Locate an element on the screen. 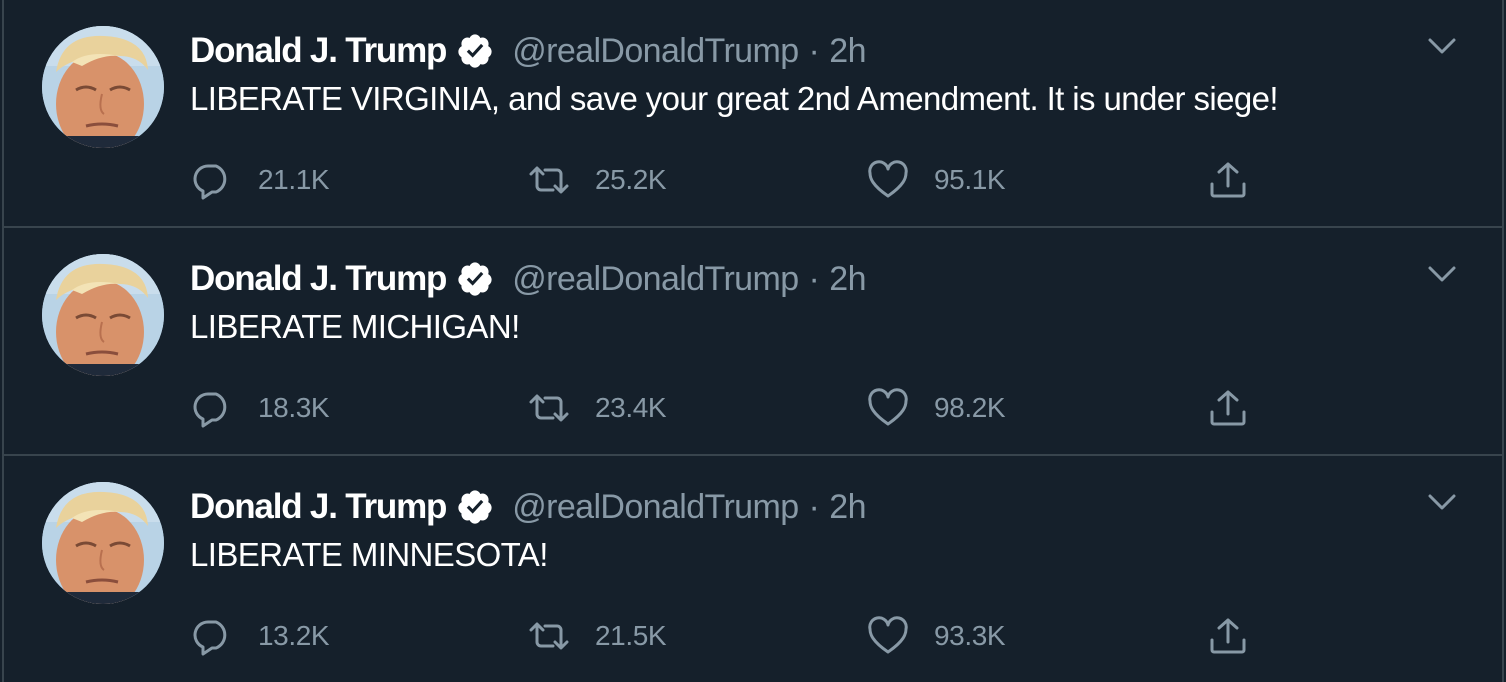 This screenshot has width=1506, height=682. retweet-button: 23.4K is located at coordinates (597, 408).